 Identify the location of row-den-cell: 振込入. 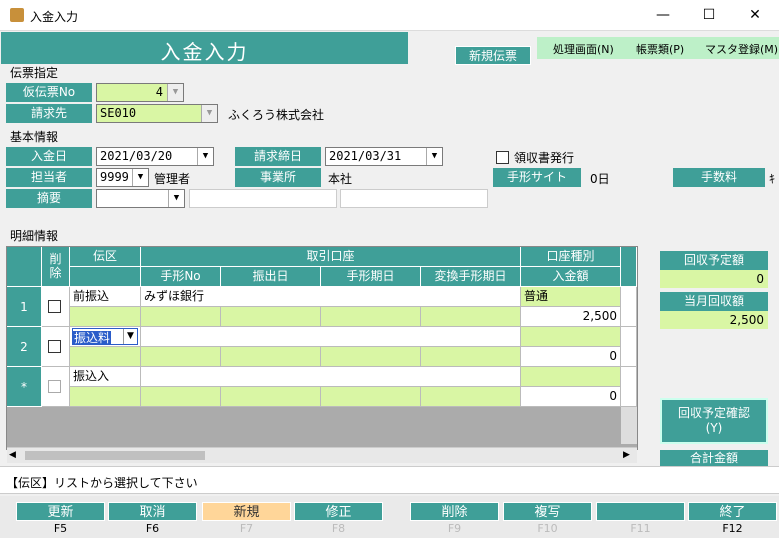
(105, 377).